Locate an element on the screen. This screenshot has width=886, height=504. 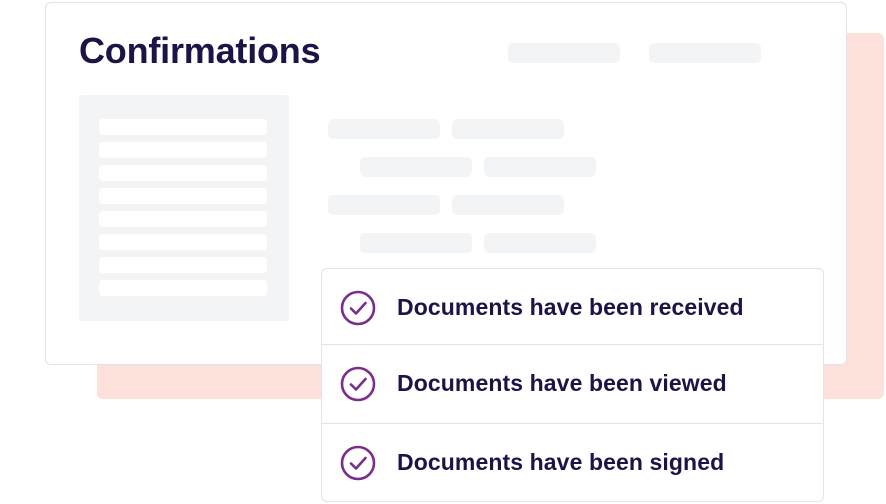
status-row-viewed: Documents have been viewed is located at coordinates (572, 383).